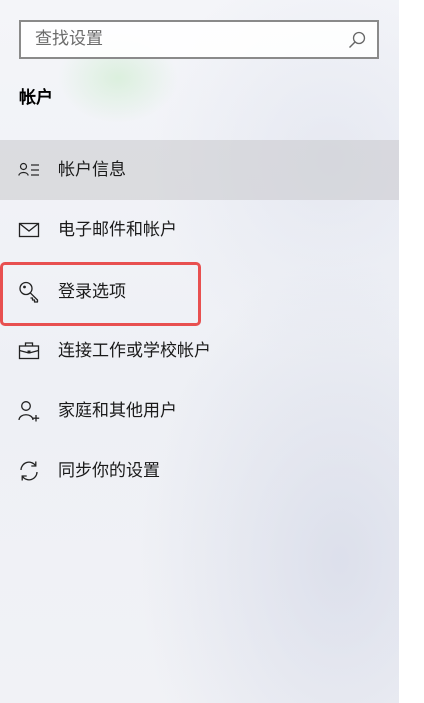  Describe the element at coordinates (199, 411) in the screenshot. I see `sidebar-item-family-users: 家庭和其他用户` at that location.